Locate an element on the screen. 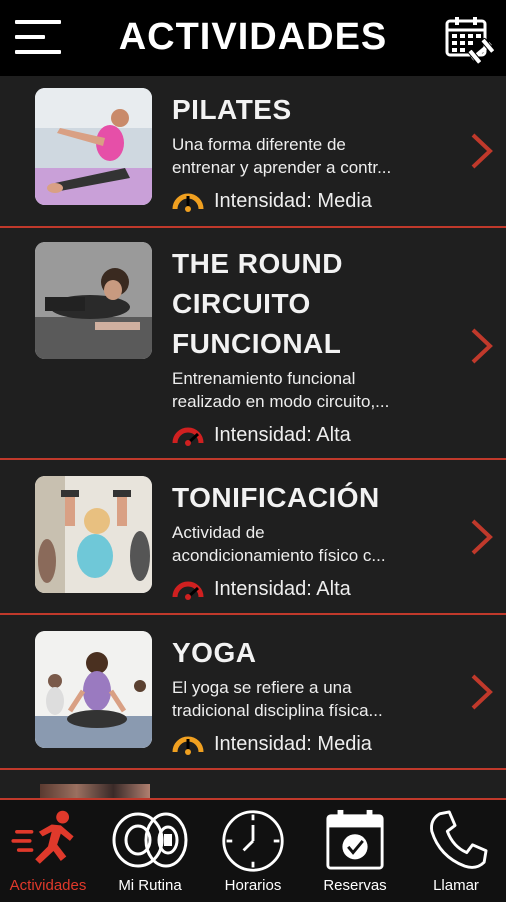 This screenshot has width=506, height=902. activity-title: YOGA is located at coordinates (214, 652).